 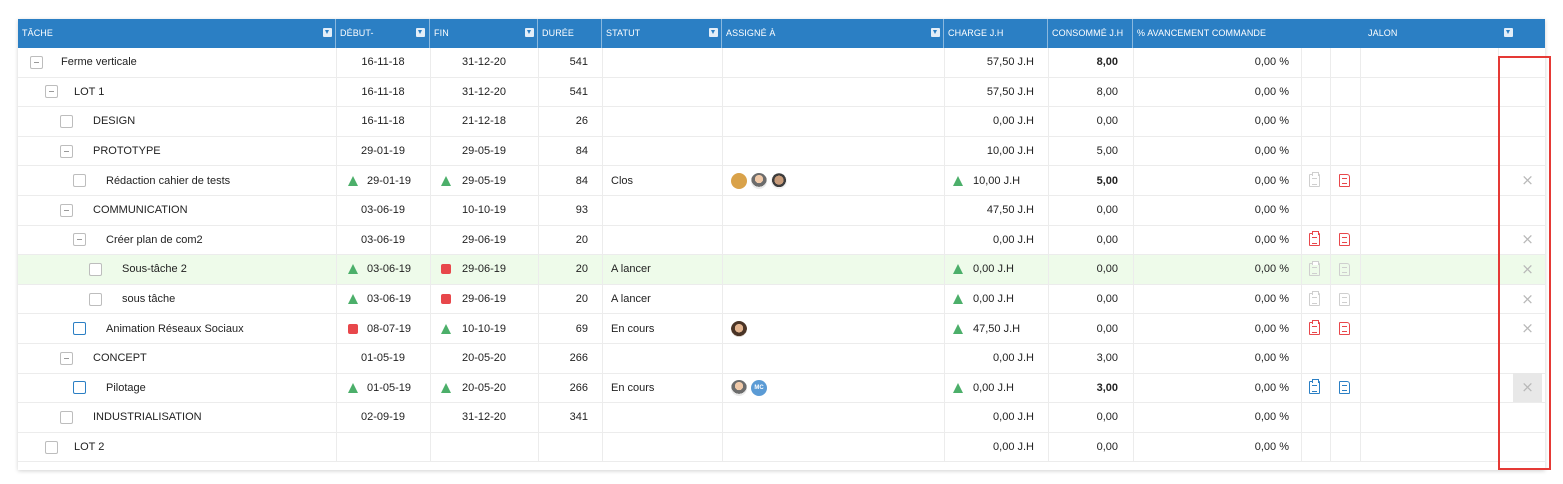 What do you see at coordinates (484, 151) in the screenshot?
I see `end-date-cell: 29-05-19` at bounding box center [484, 151].